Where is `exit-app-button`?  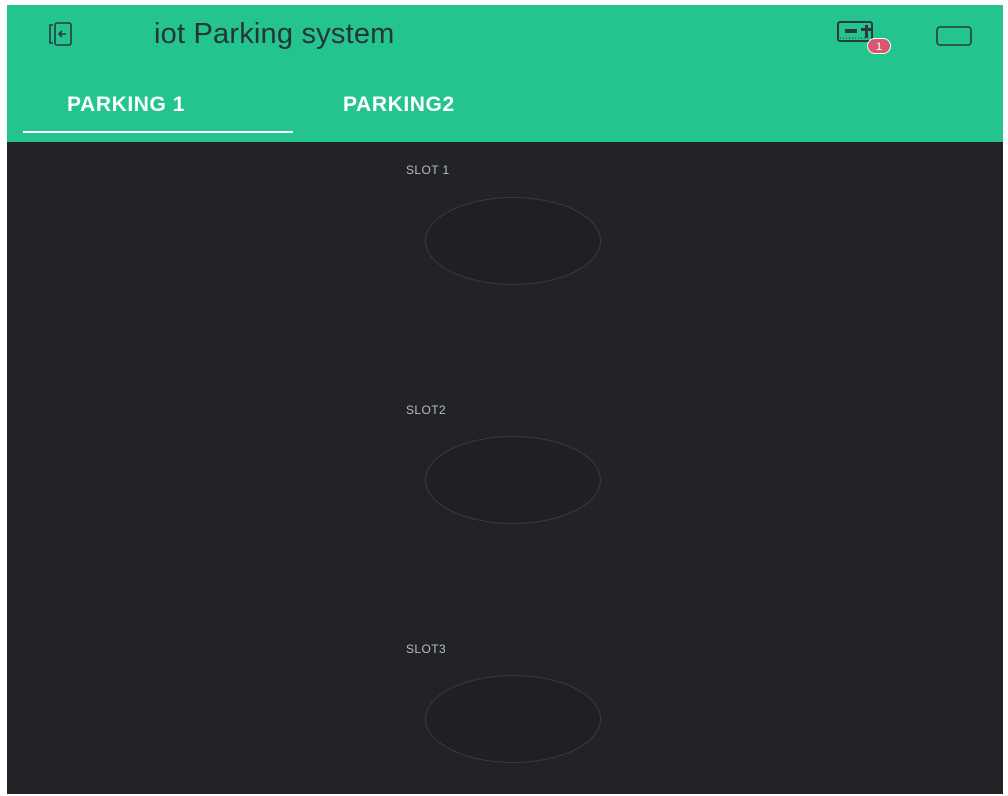 exit-app-button is located at coordinates (61, 34).